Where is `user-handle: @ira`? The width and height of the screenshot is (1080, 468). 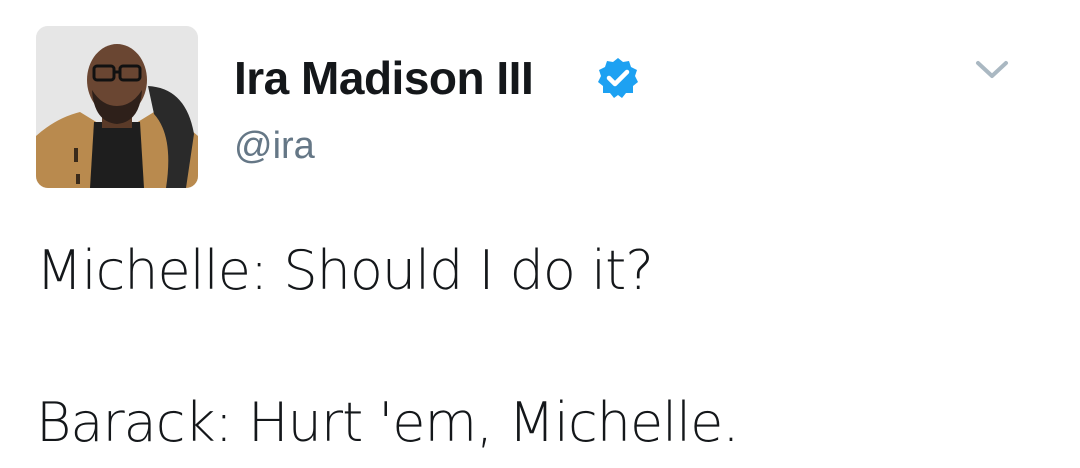
user-handle: @ira is located at coordinates (274, 146).